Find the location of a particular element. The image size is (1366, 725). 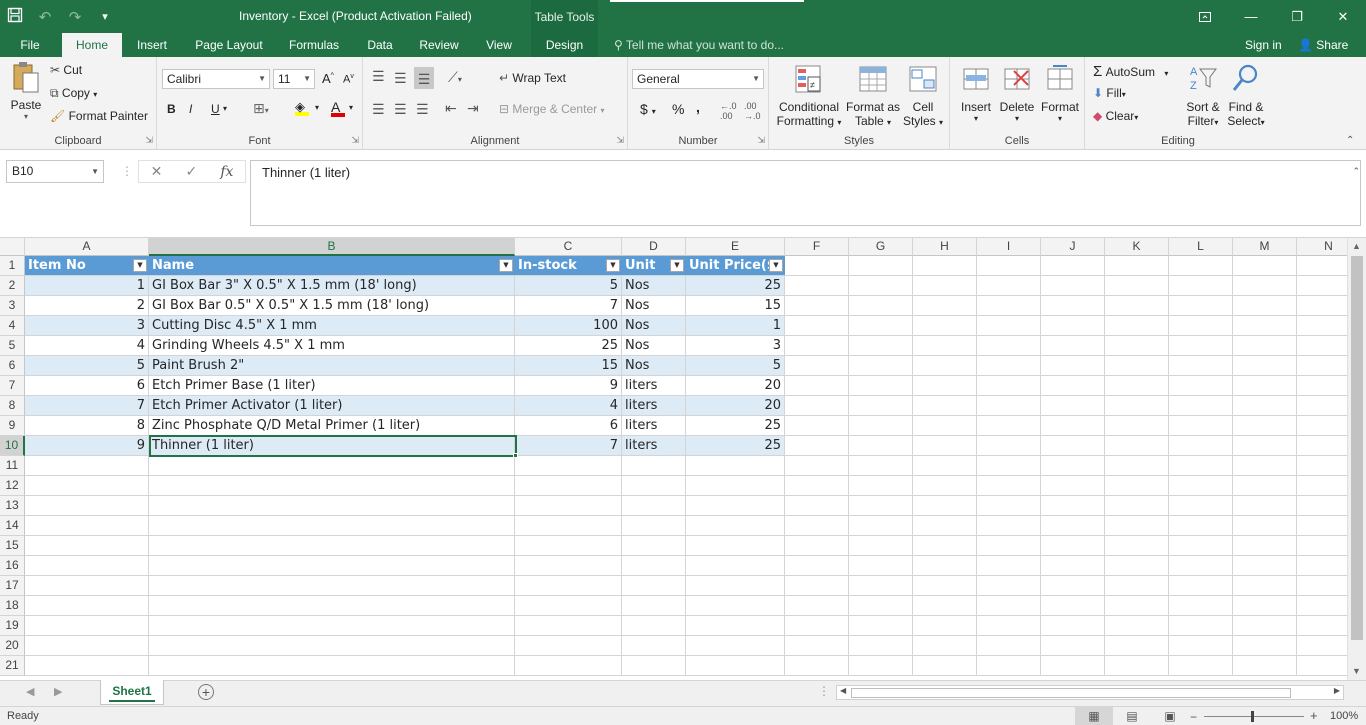

row-header-10: 10 is located at coordinates (12, 446).